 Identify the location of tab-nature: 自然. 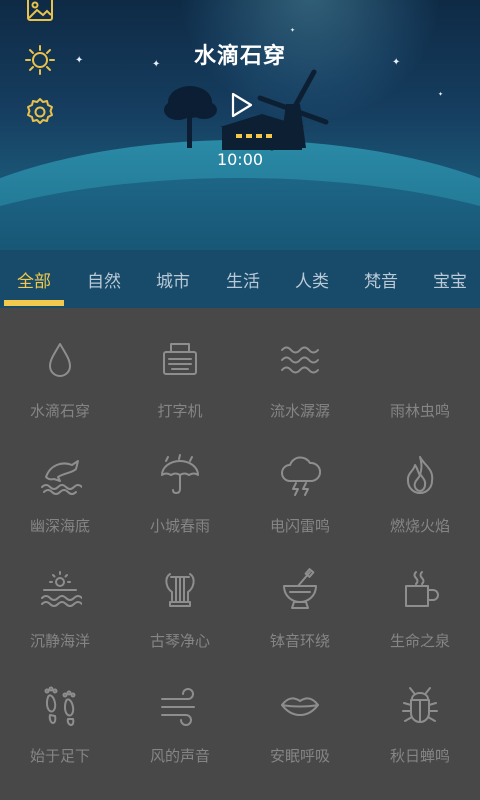
(104, 279).